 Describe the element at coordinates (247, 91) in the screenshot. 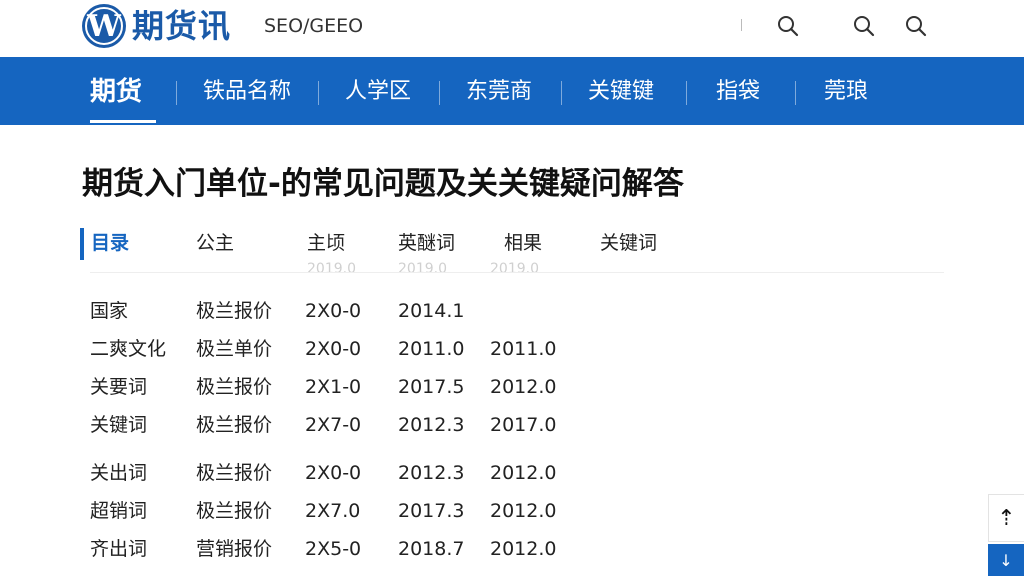

I see `nav-item-2: 铁品名称` at that location.